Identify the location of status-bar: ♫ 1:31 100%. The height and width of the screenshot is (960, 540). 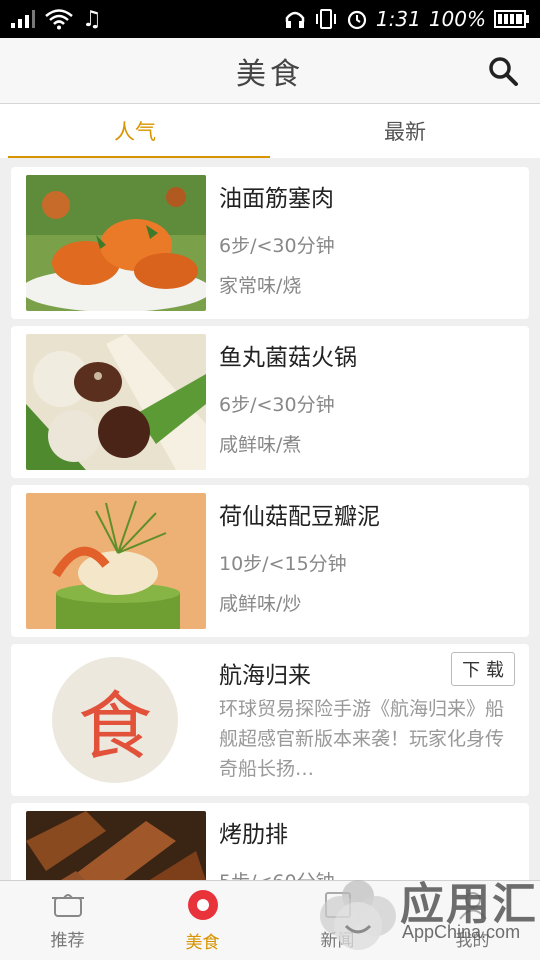
(270, 19).